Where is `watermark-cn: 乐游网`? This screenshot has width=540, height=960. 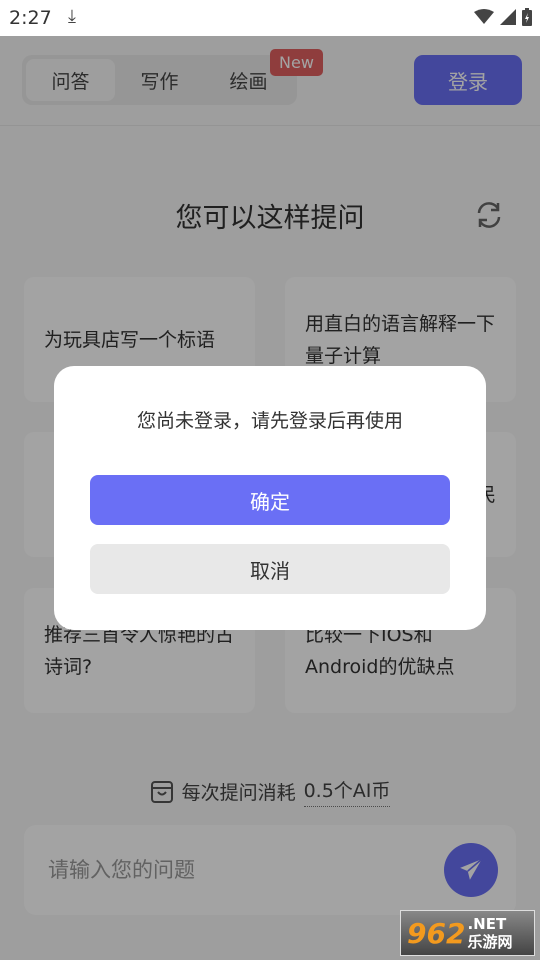 watermark-cn: 乐游网 is located at coordinates (490, 942).